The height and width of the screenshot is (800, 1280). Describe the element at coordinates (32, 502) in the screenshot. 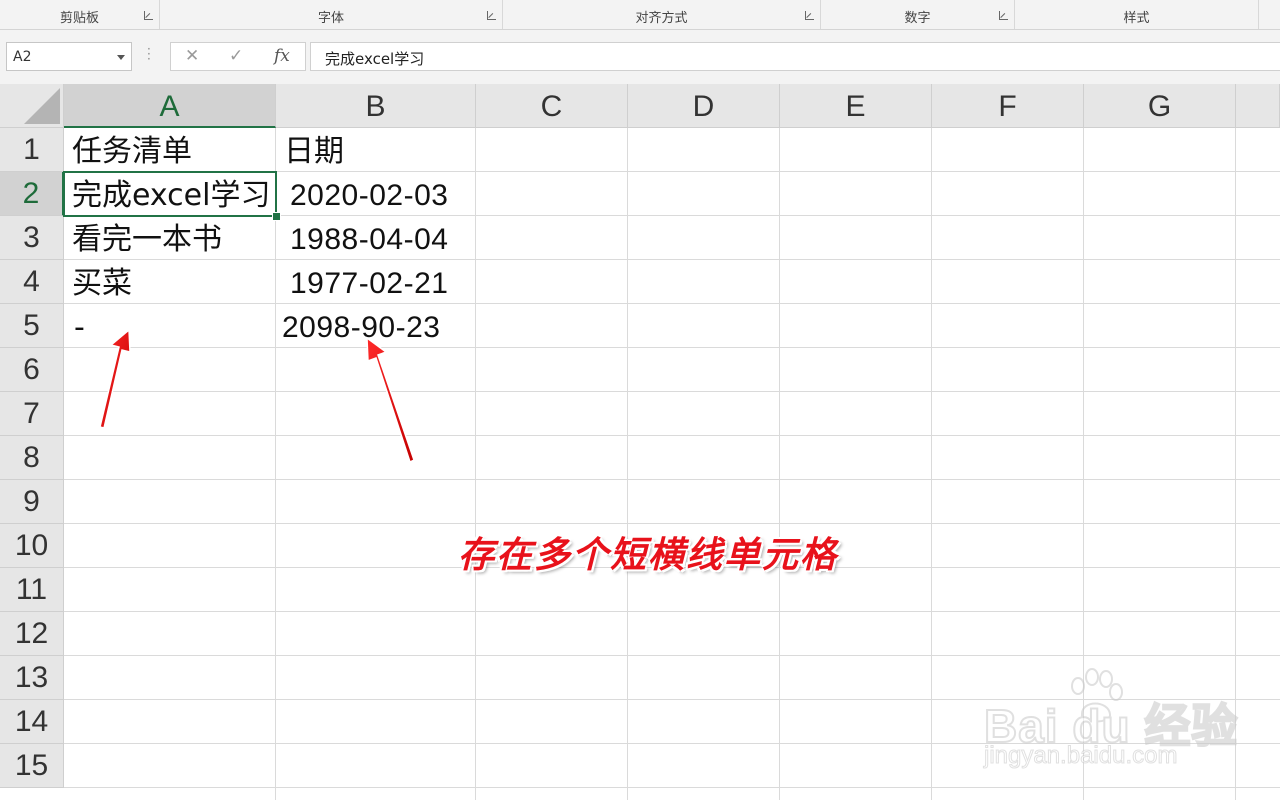

I see `row-header-9: 9` at that location.